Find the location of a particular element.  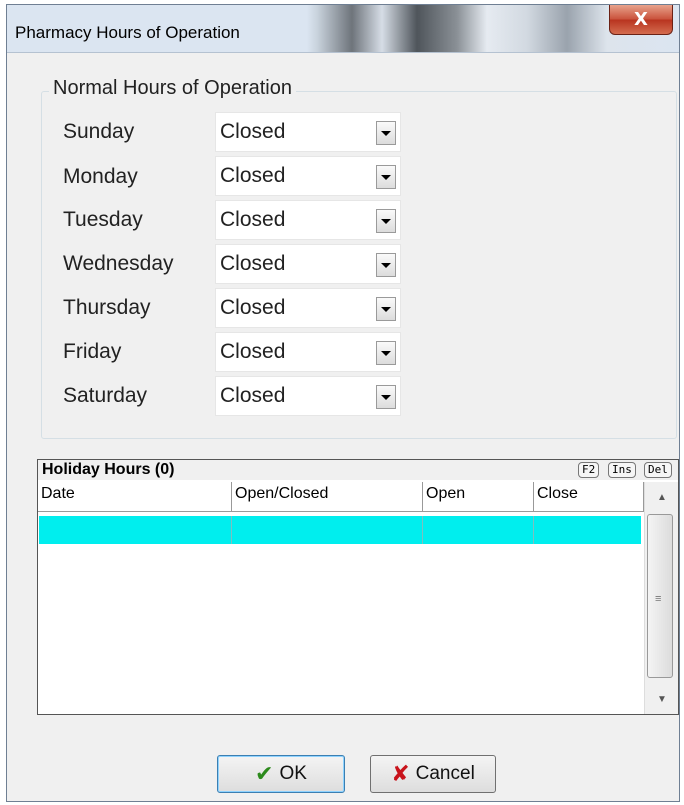

column-header-open-closed: Open/Closed is located at coordinates (327, 497).